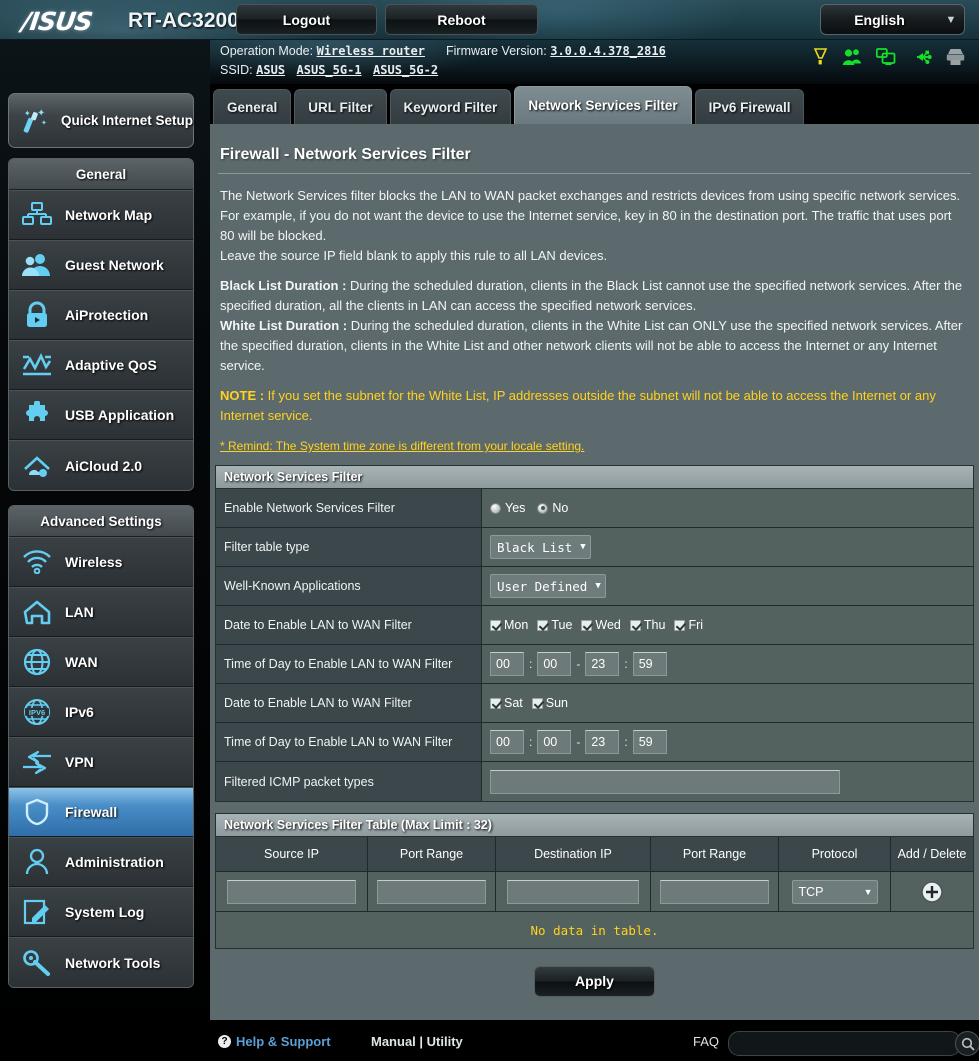 This screenshot has width=979, height=1061. What do you see at coordinates (932, 892) in the screenshot?
I see `plus-circle-icon` at bounding box center [932, 892].